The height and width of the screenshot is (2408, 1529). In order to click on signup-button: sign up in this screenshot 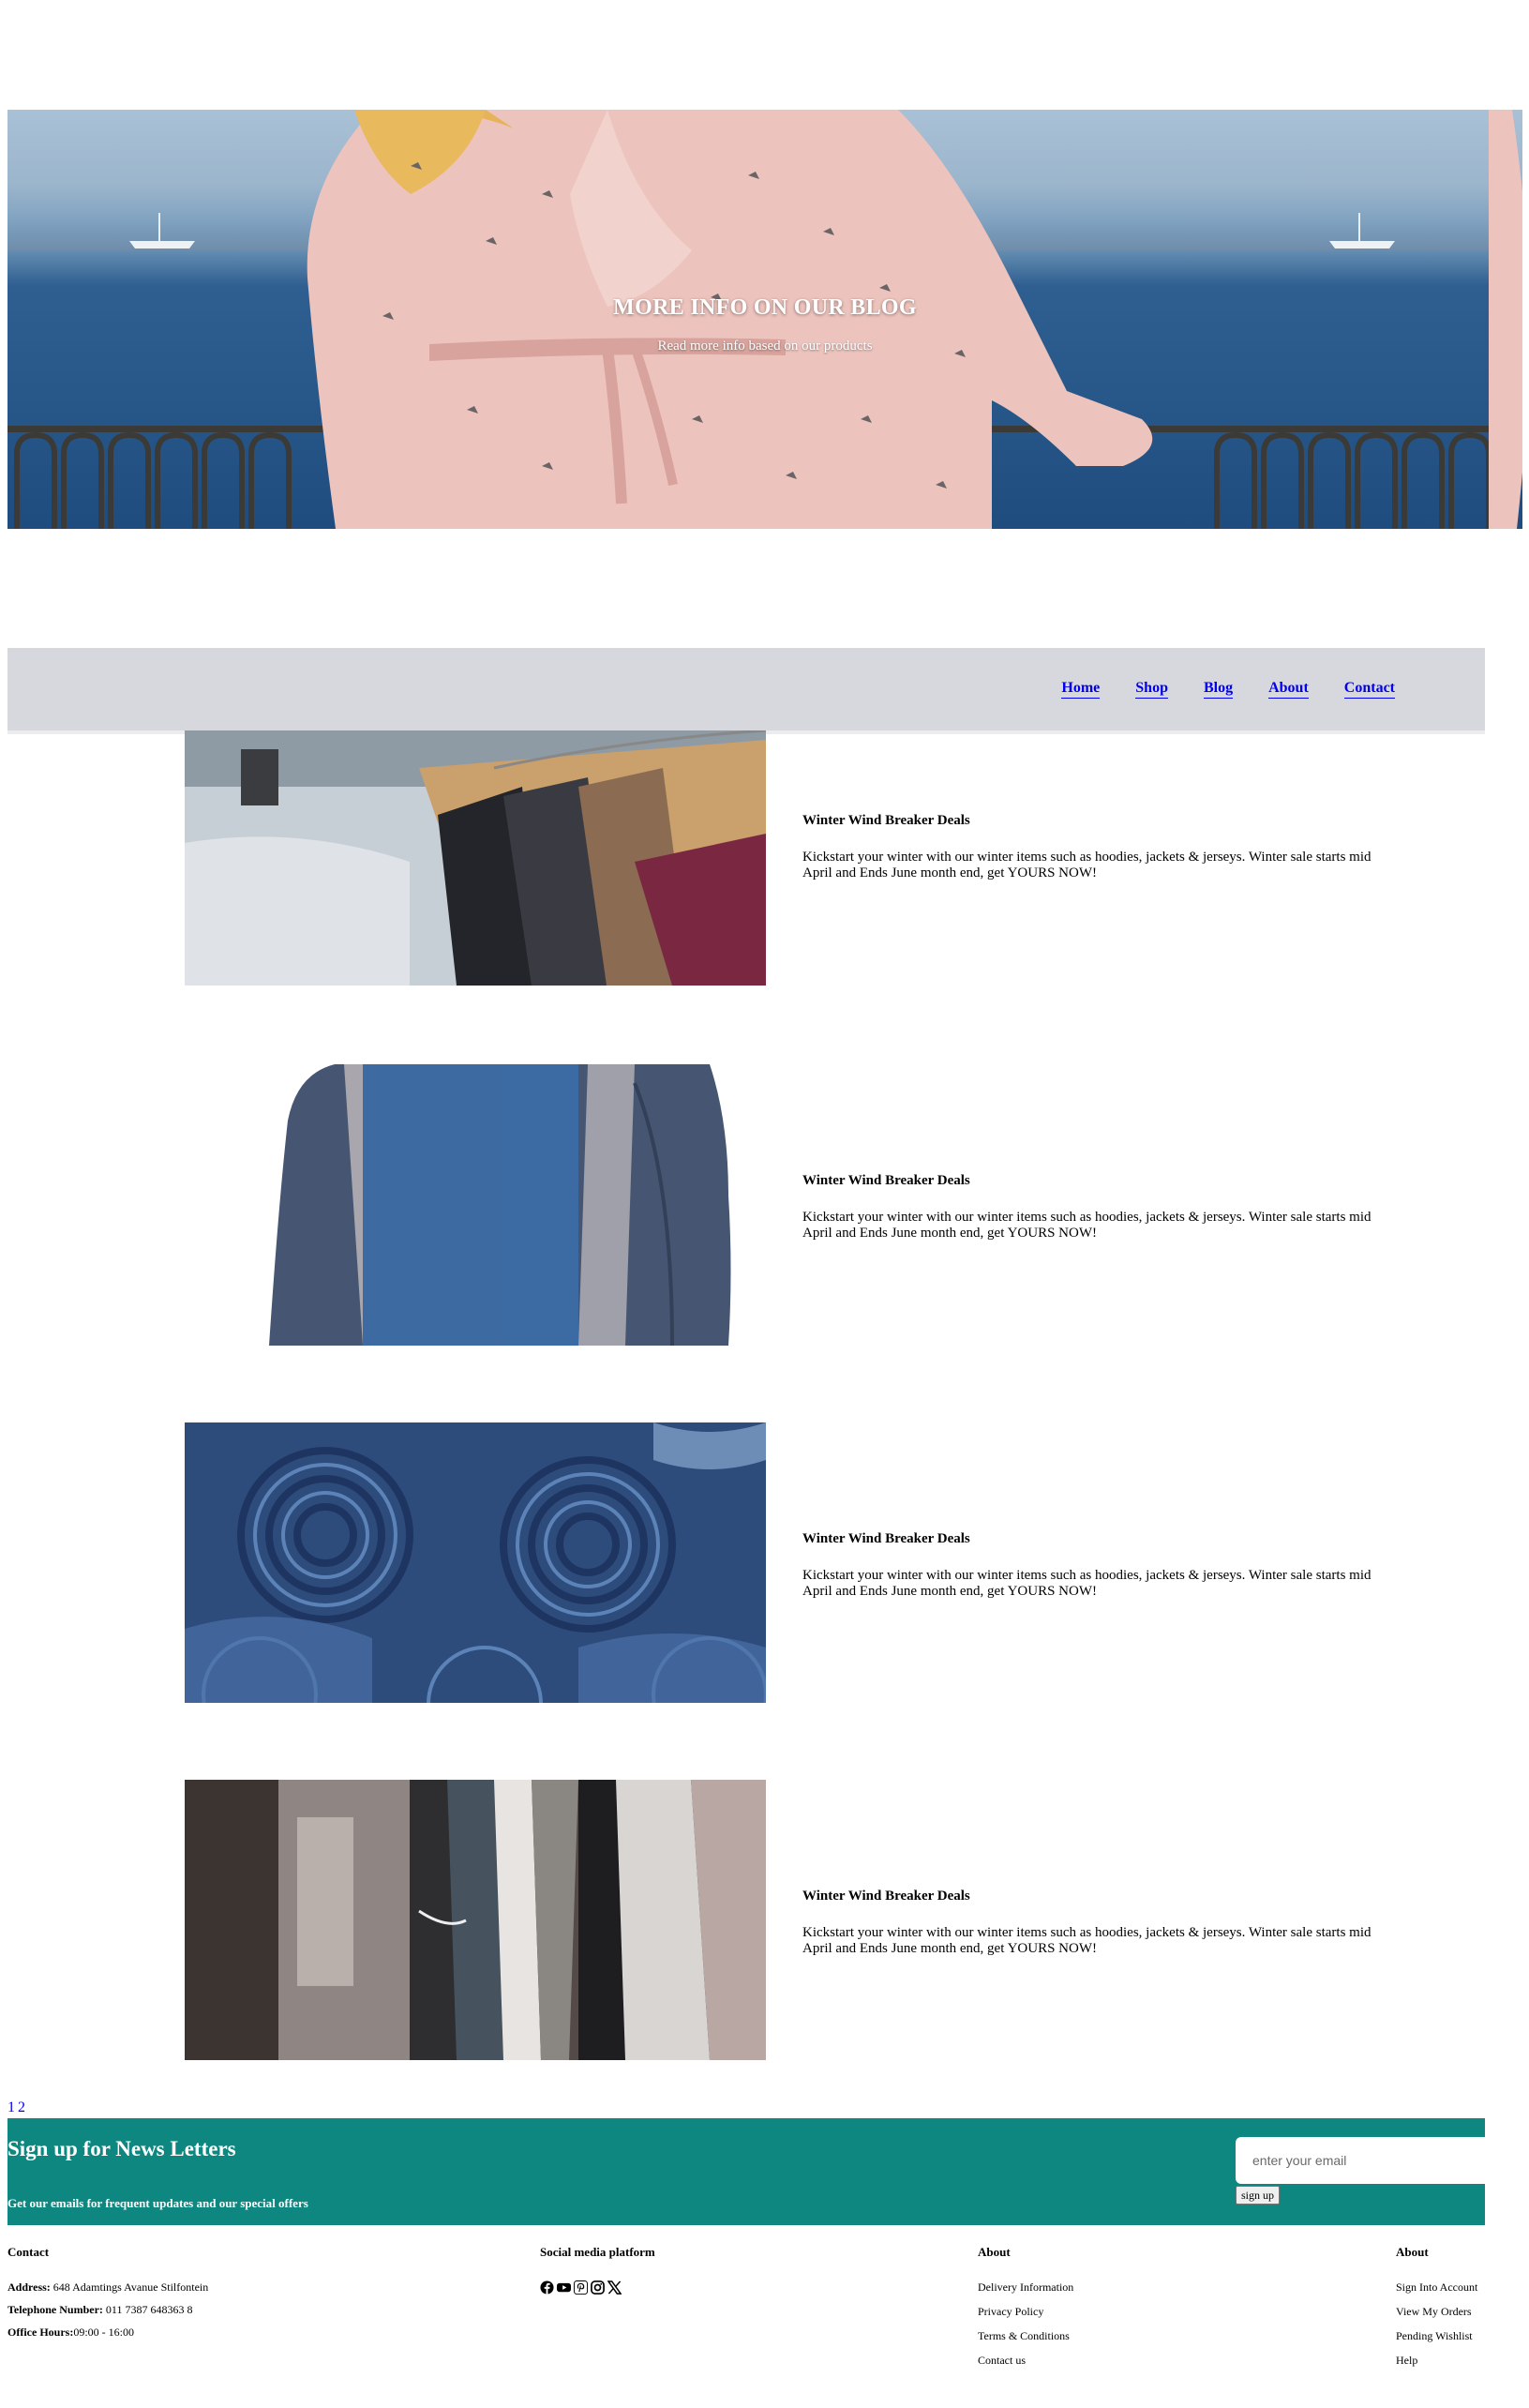, I will do `click(1259, 2195)`.